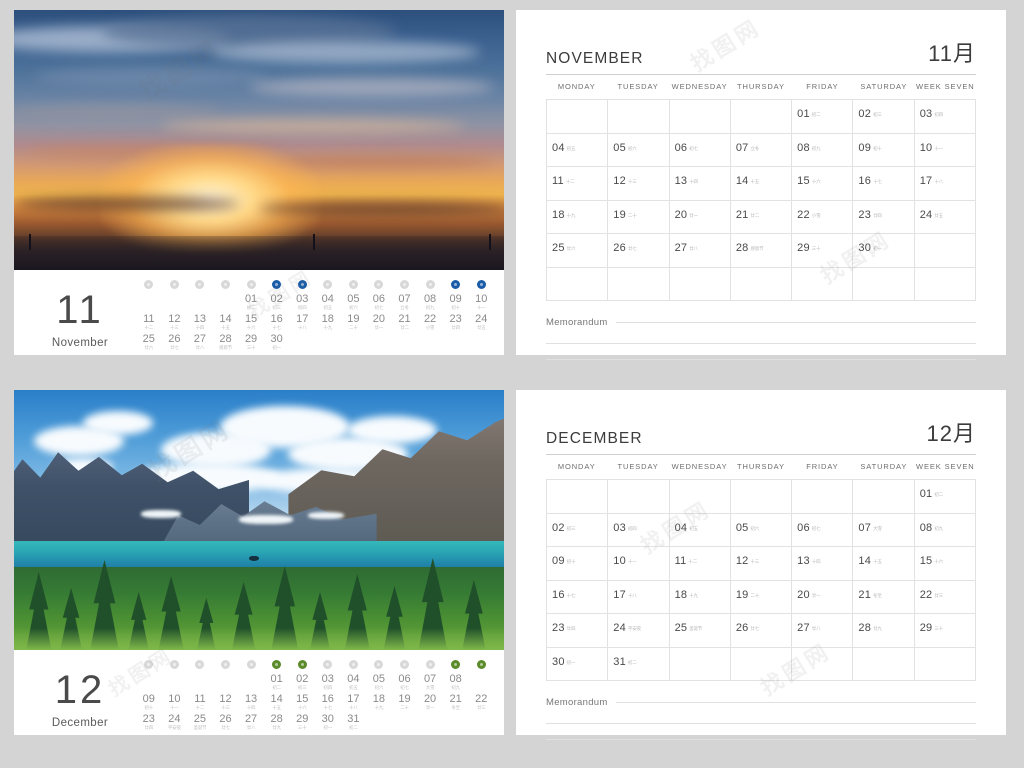 The width and height of the screenshot is (1024, 768). I want to click on strip-day-cell: 12 十三, so click(226, 701).